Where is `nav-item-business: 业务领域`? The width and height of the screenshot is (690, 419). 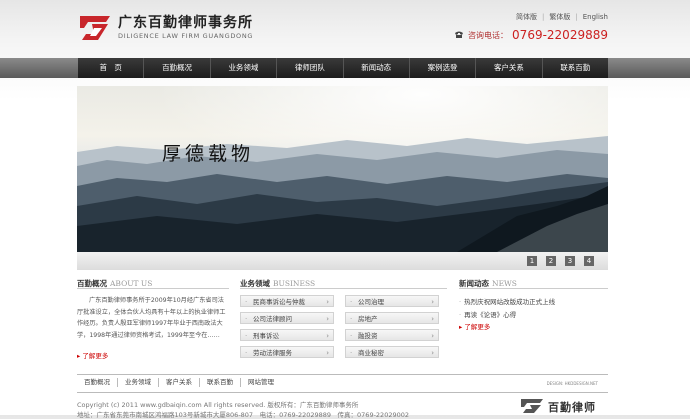 nav-item-business: 业务领域 is located at coordinates (244, 68).